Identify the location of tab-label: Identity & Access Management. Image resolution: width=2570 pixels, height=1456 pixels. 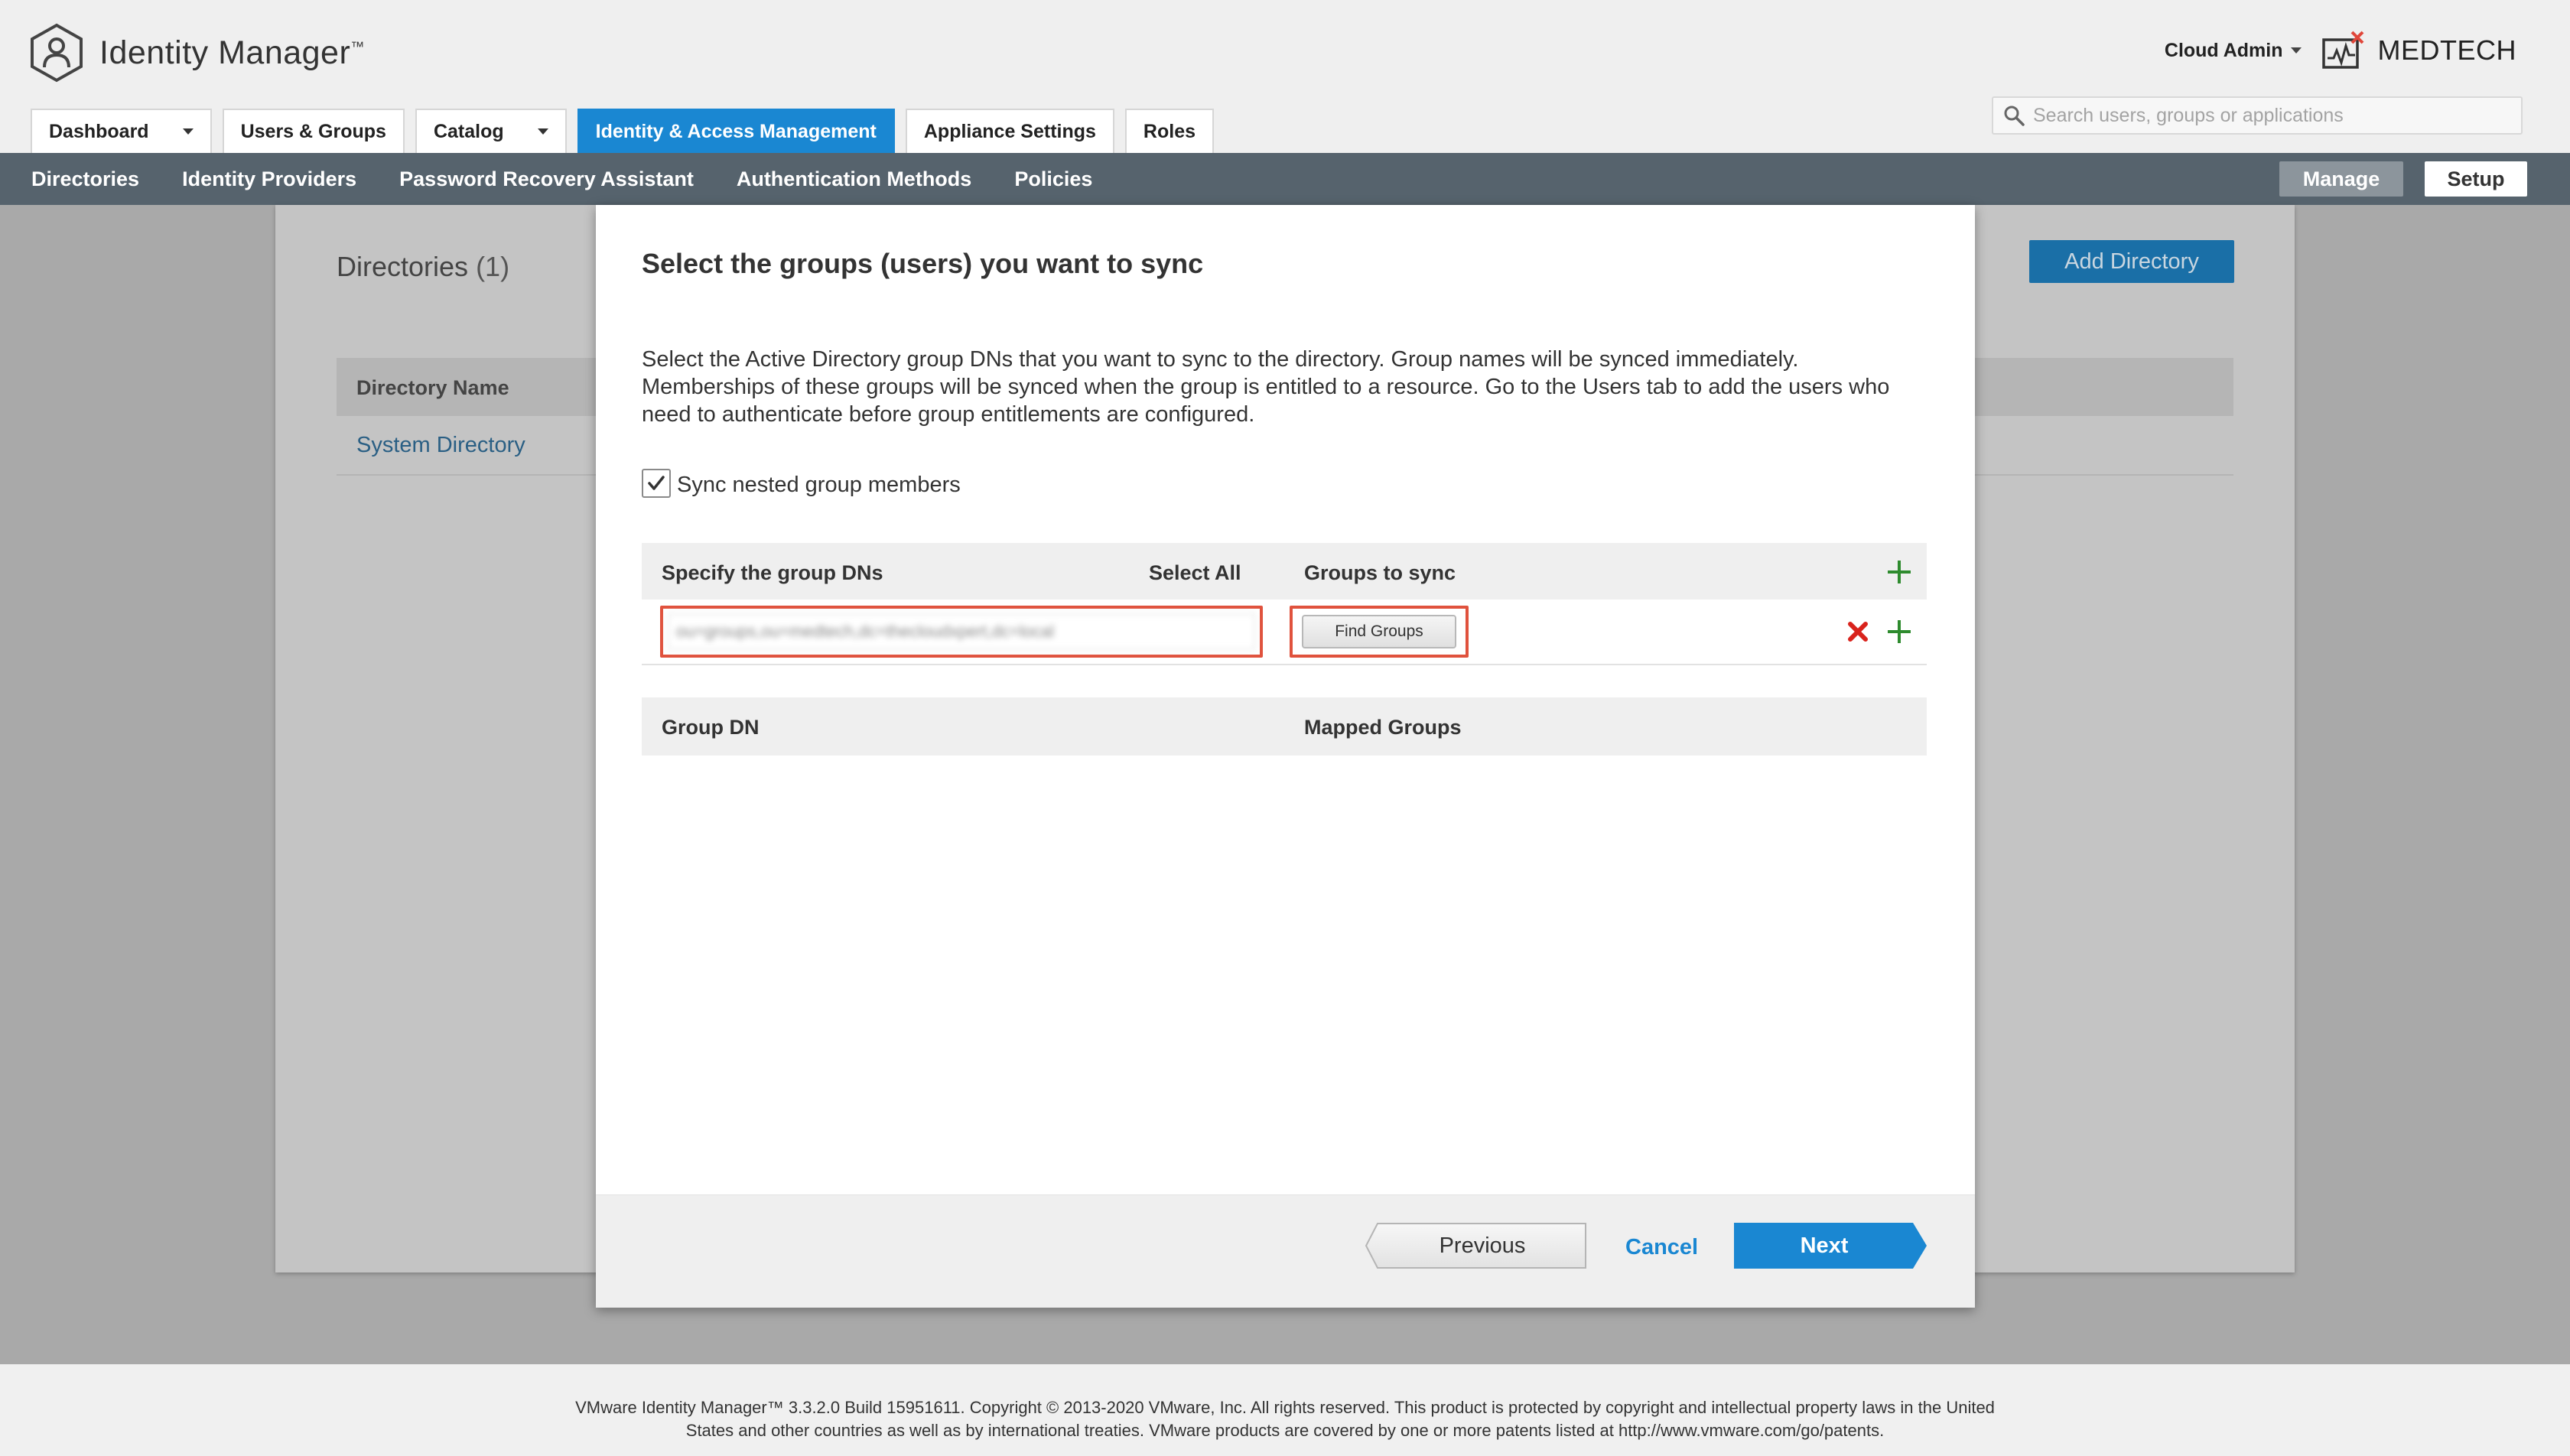
(736, 131).